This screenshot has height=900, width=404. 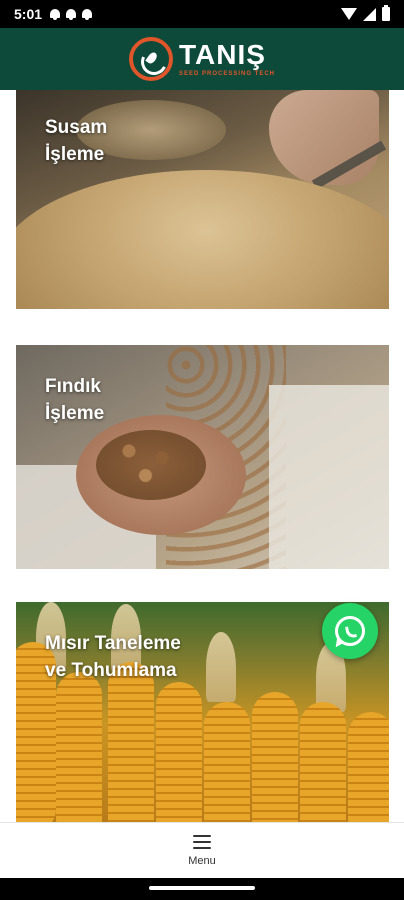 I want to click on brand-logo: TANIŞ SEED PROCESSING TECH, so click(x=201, y=59).